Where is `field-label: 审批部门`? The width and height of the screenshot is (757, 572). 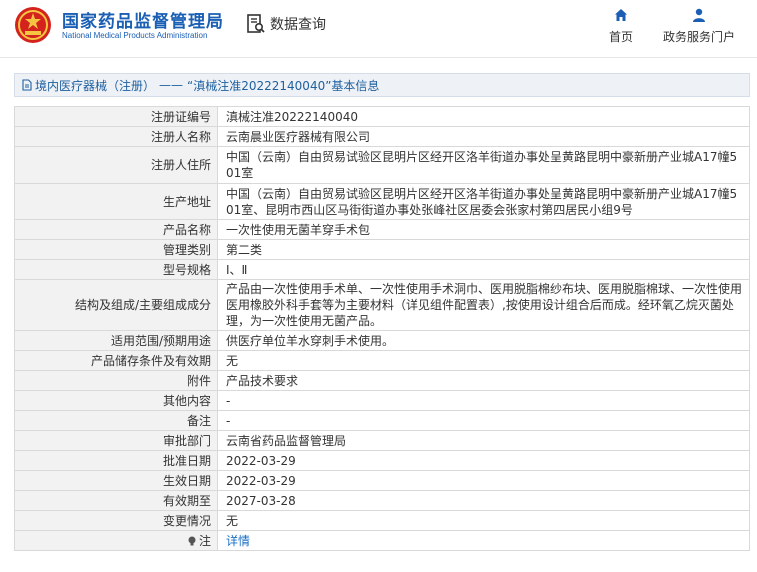
field-label: 审批部门 is located at coordinates (116, 440).